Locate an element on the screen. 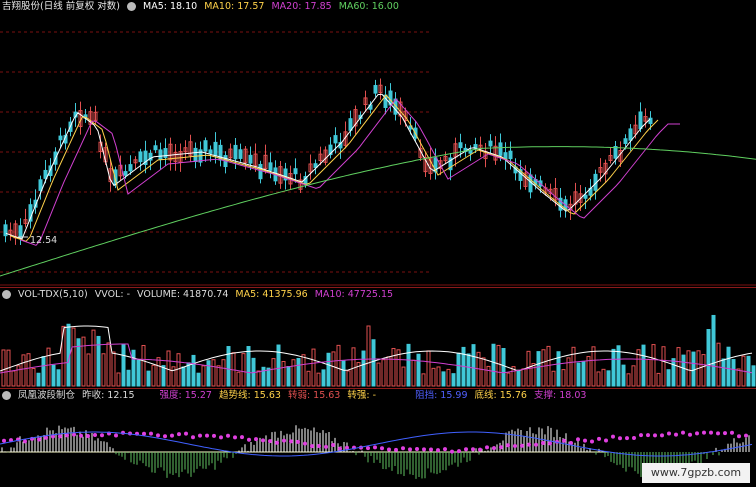  stock-name: 吉翔股份(日线 前复权 对数) is located at coordinates (61, 6).